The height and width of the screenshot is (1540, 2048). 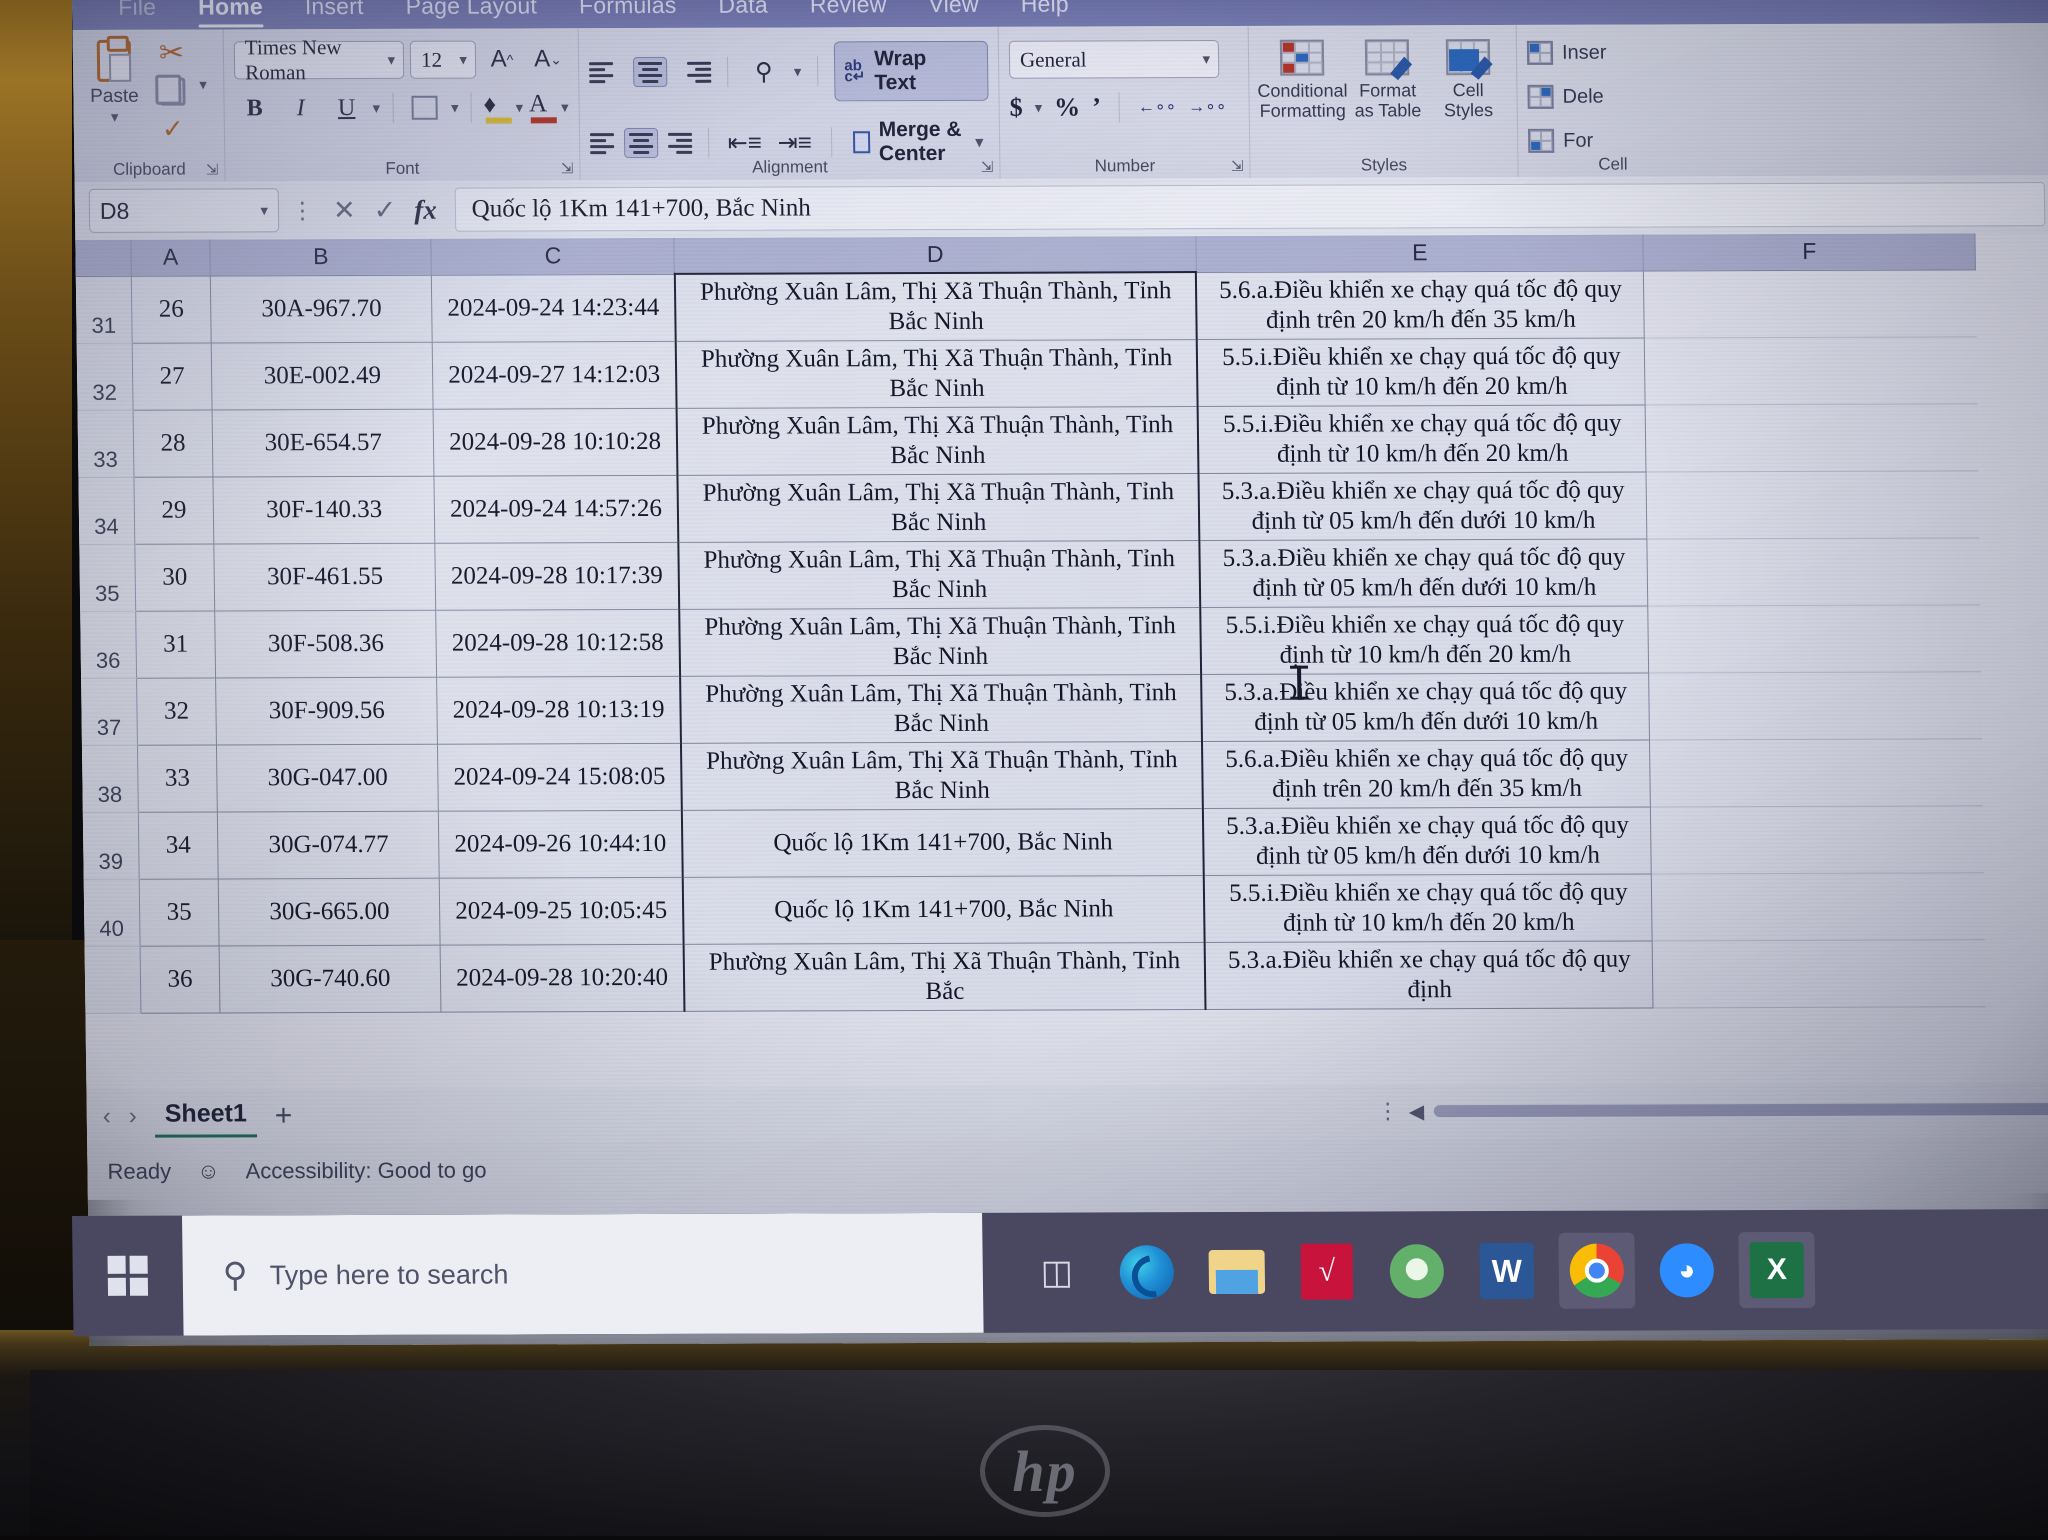 I want to click on accessibility-status: Accessibility: Good to go, so click(x=365, y=1171).